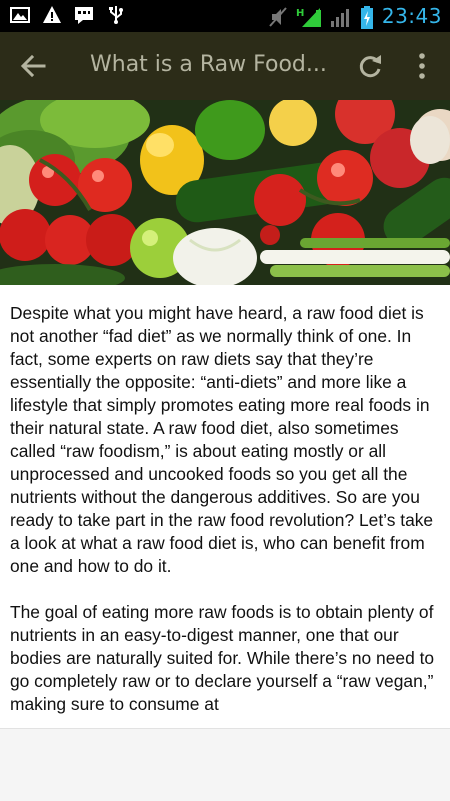 This screenshot has width=450, height=801. I want to click on refresh-button, so click(370, 66).